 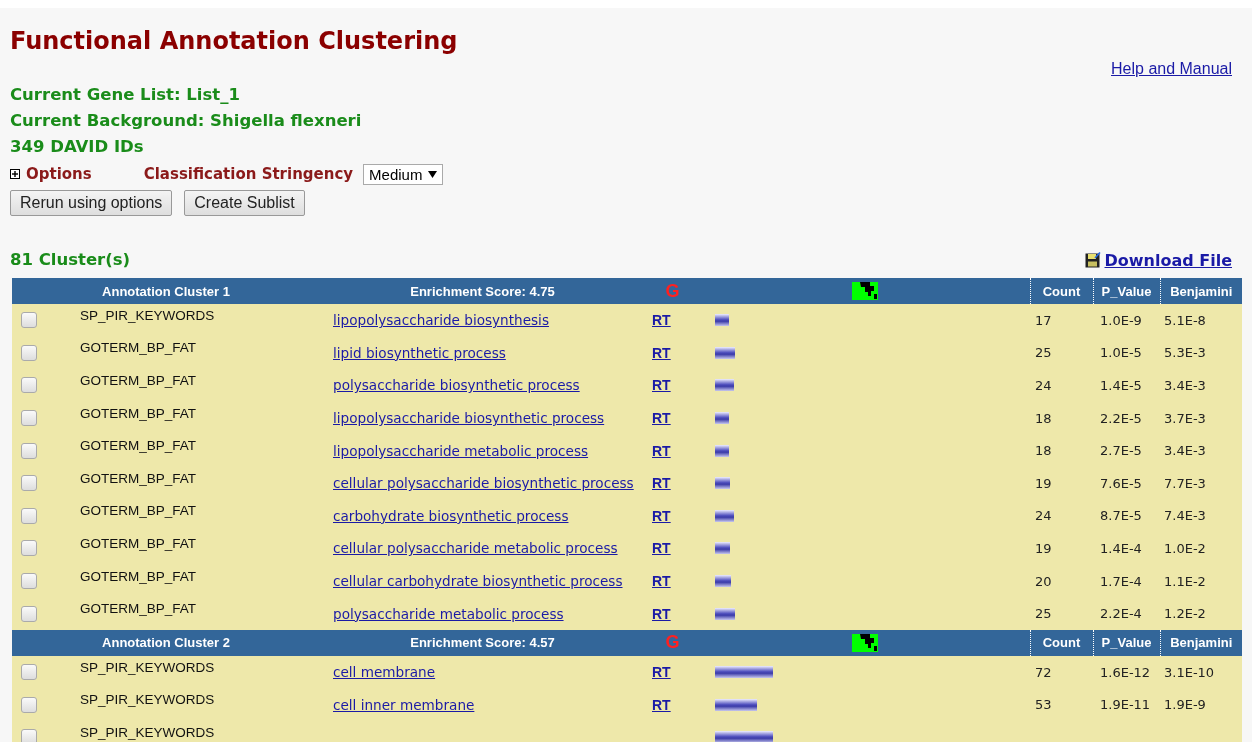 I want to click on benjamini-value: 1.1E-2, so click(x=1185, y=581).